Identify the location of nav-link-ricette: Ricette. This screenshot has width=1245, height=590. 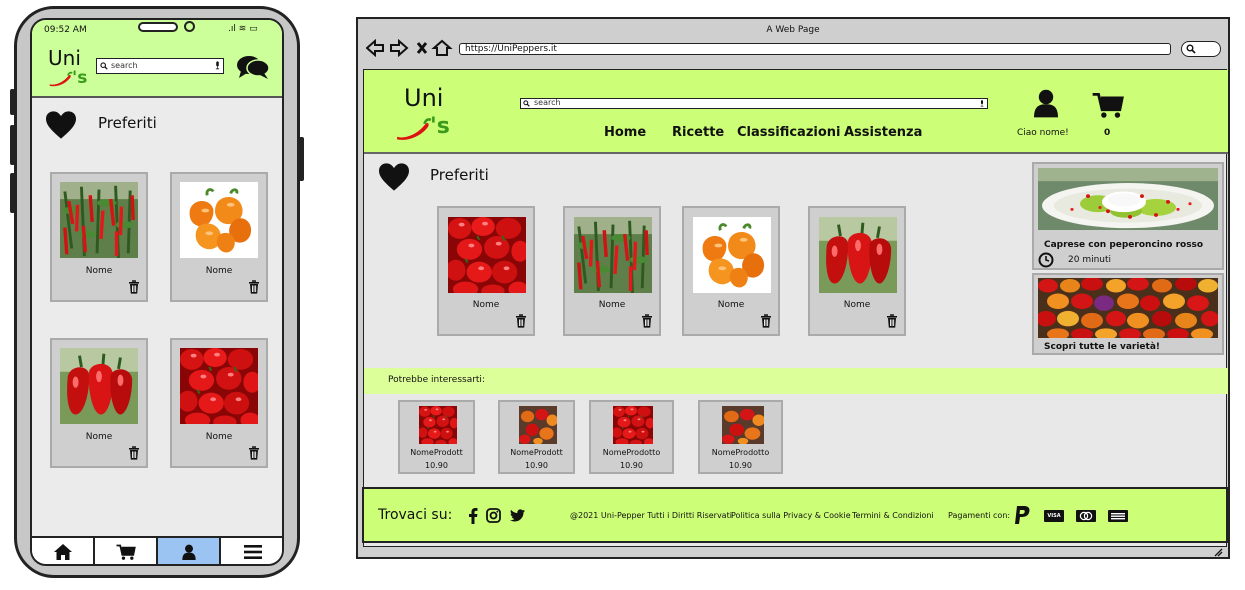
(698, 132).